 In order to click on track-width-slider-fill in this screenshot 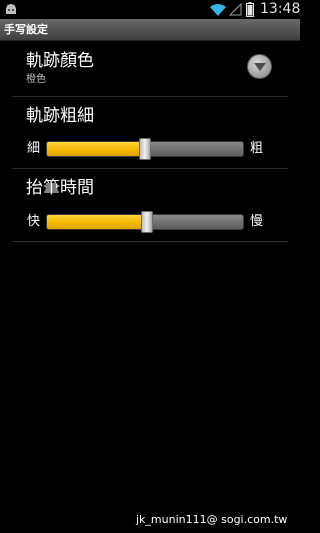, I will do `click(96, 149)`.